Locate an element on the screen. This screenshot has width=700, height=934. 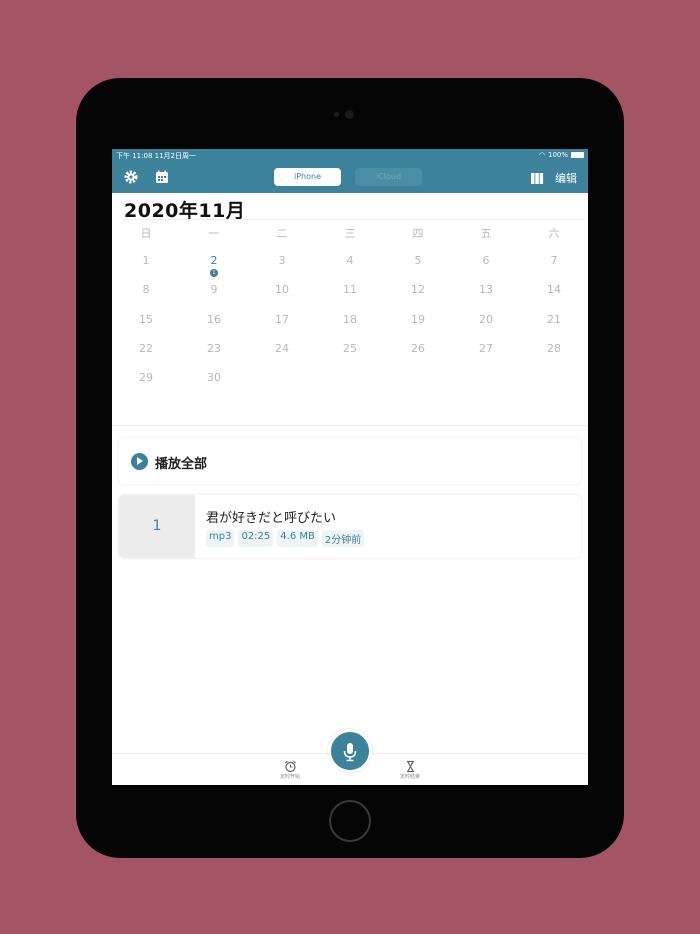
calendar-day: 3 is located at coordinates (282, 268).